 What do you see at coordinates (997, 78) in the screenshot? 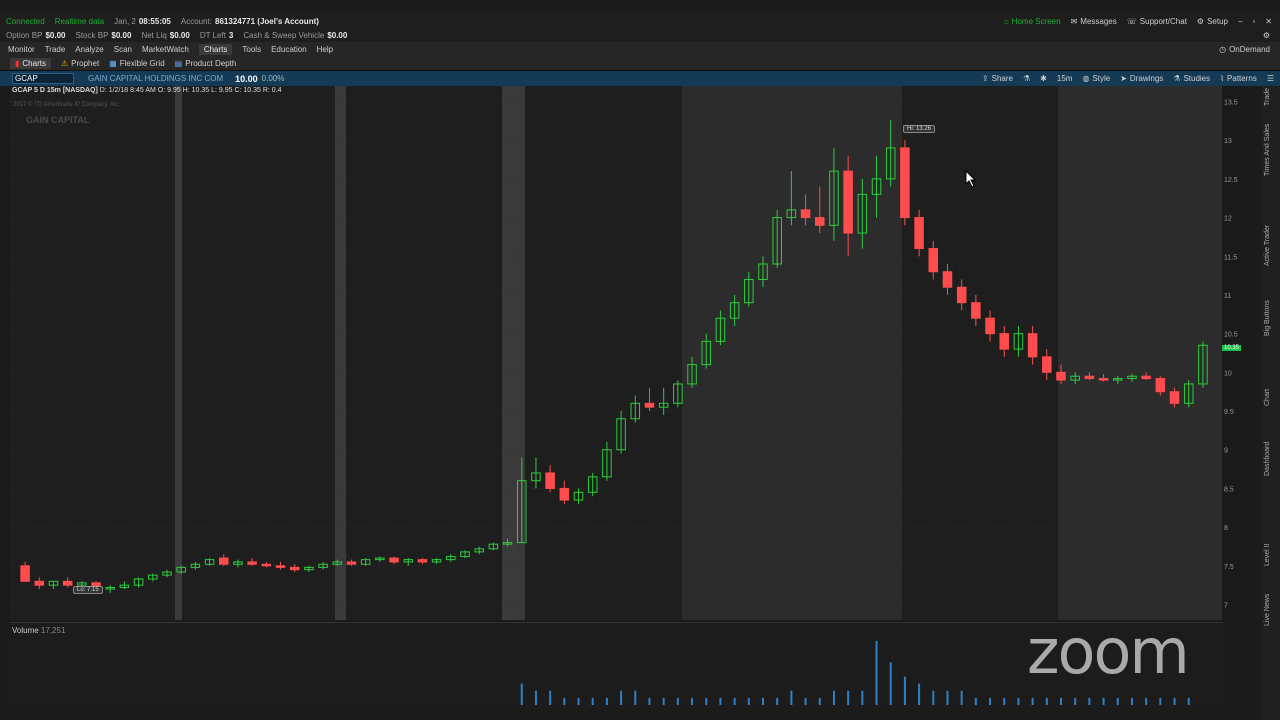
I see `share-button: ⇪ Share` at bounding box center [997, 78].